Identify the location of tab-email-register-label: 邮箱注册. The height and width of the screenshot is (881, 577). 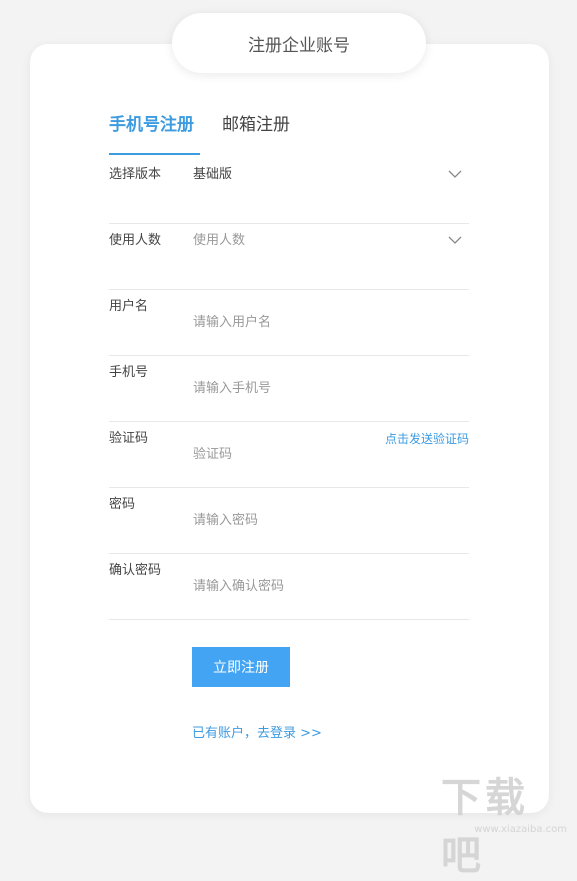
(256, 125).